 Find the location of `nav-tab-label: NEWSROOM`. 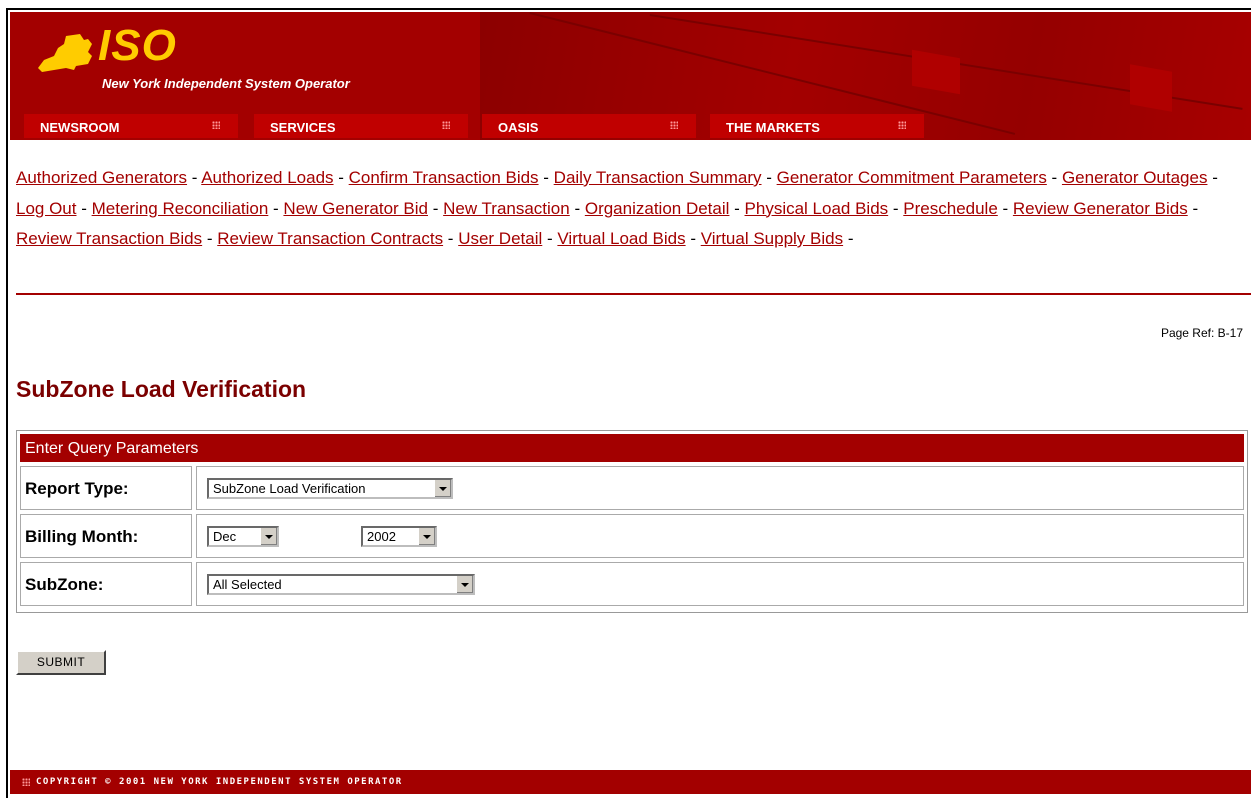

nav-tab-label: NEWSROOM is located at coordinates (80, 127).